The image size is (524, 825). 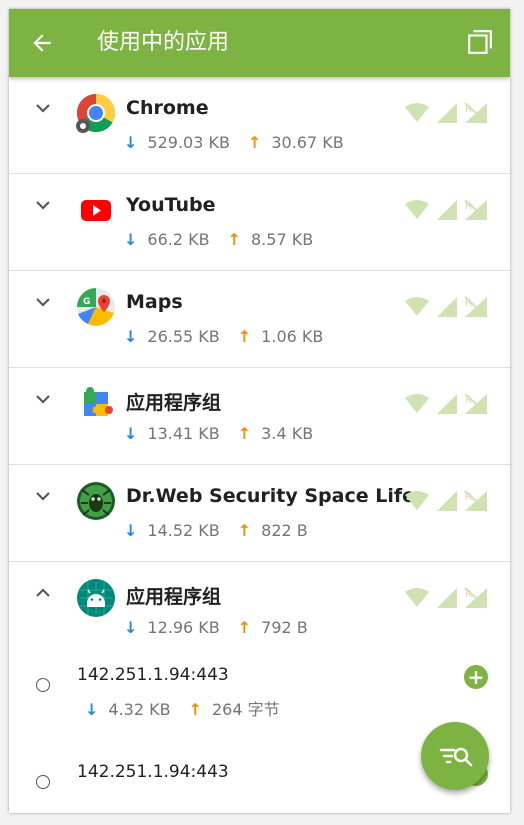 What do you see at coordinates (171, 205) in the screenshot?
I see `app-name: YouTube` at bounding box center [171, 205].